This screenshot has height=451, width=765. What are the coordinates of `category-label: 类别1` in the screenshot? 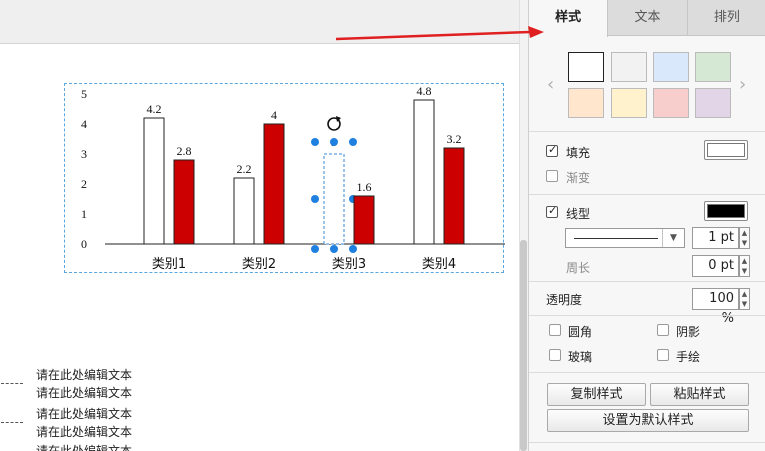 It's located at (169, 264).